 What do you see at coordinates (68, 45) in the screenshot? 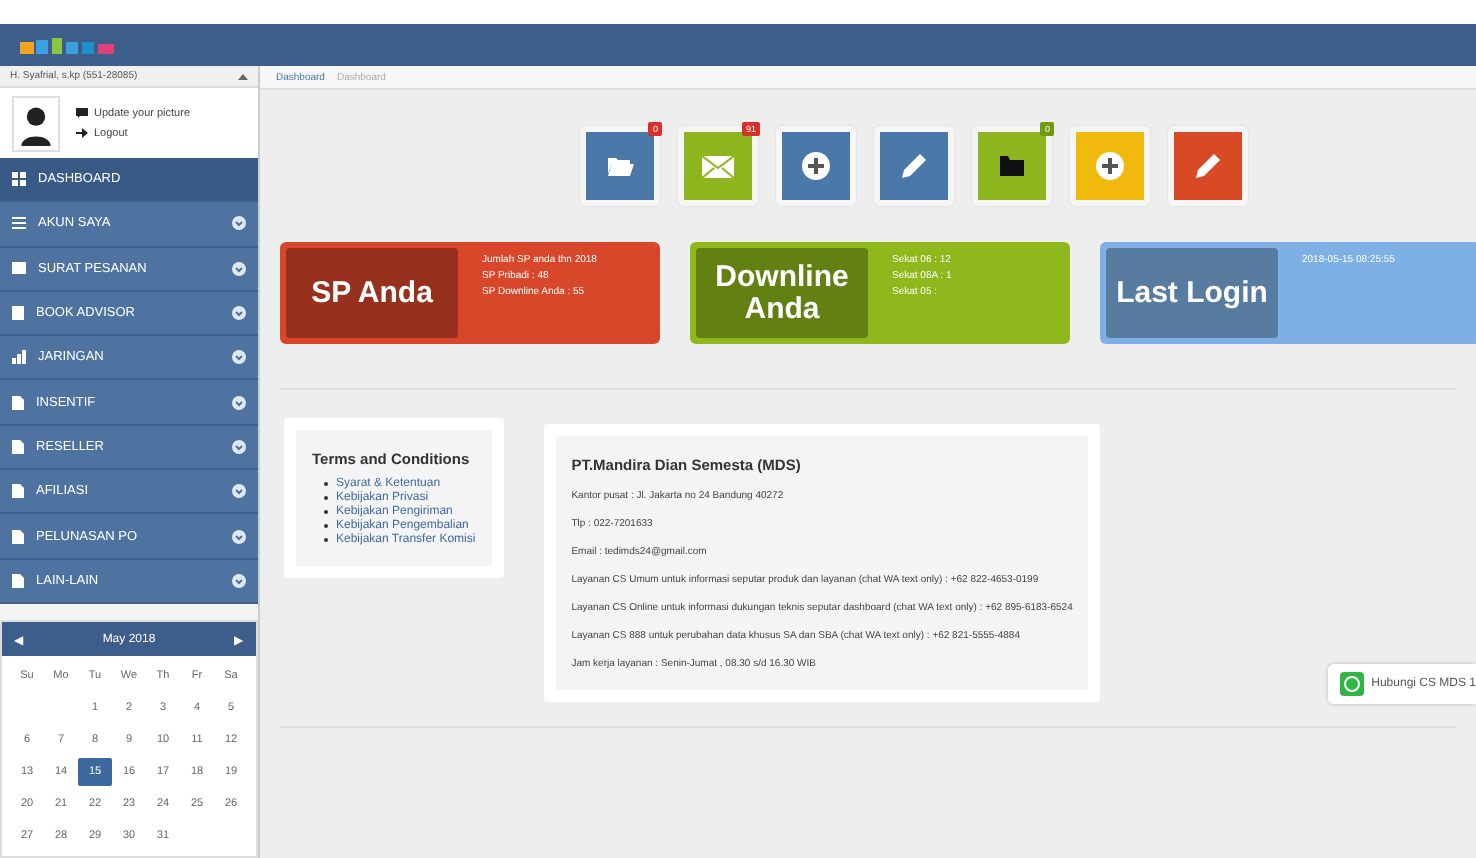
I see `logo-icon` at bounding box center [68, 45].